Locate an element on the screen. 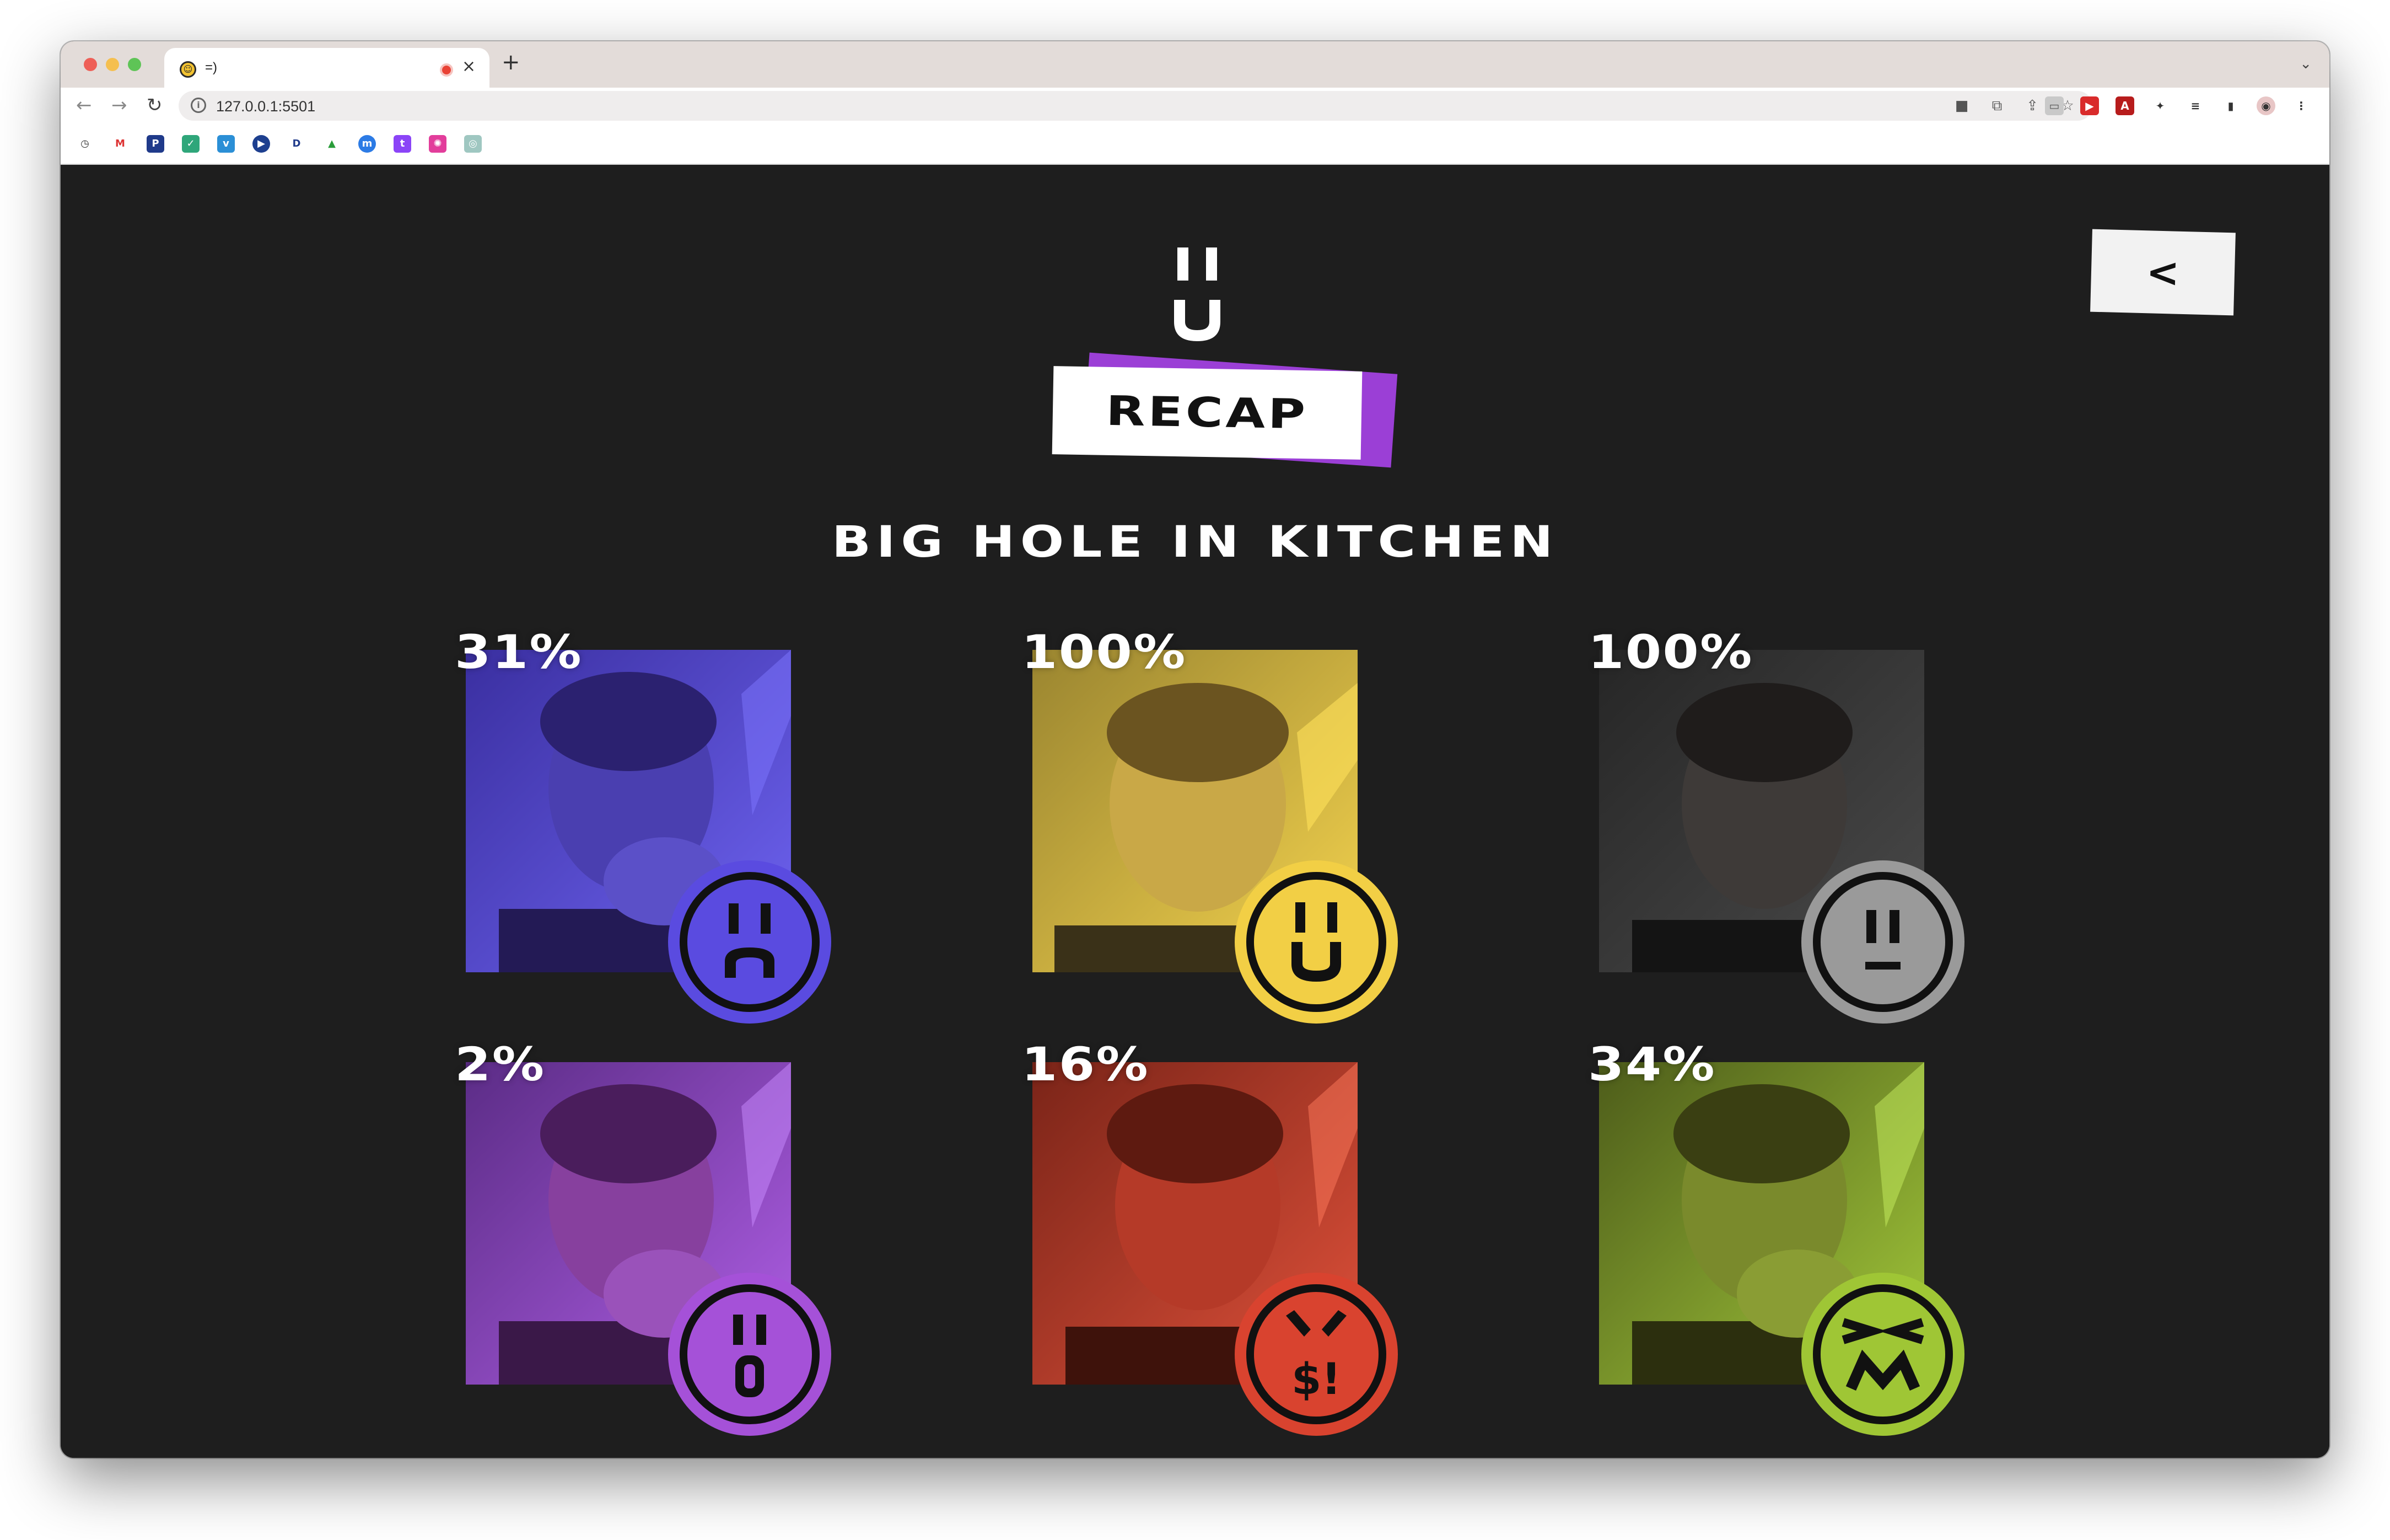 The height and width of the screenshot is (1540, 2390). pdf-extension-icon: A is located at coordinates (2125, 105).